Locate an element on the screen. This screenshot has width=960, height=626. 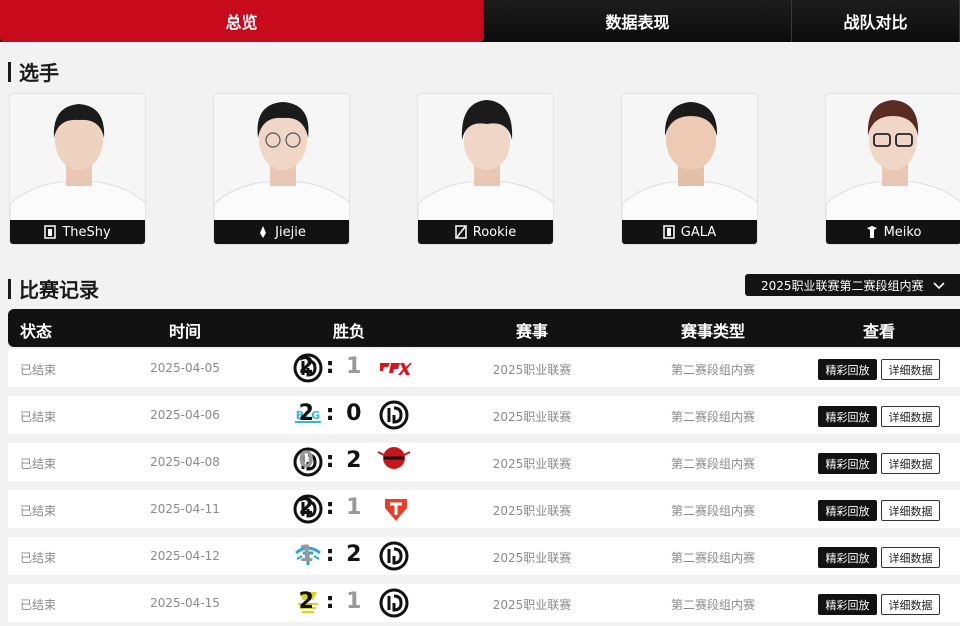
match-score: 0 : 2 is located at coordinates (331, 460).